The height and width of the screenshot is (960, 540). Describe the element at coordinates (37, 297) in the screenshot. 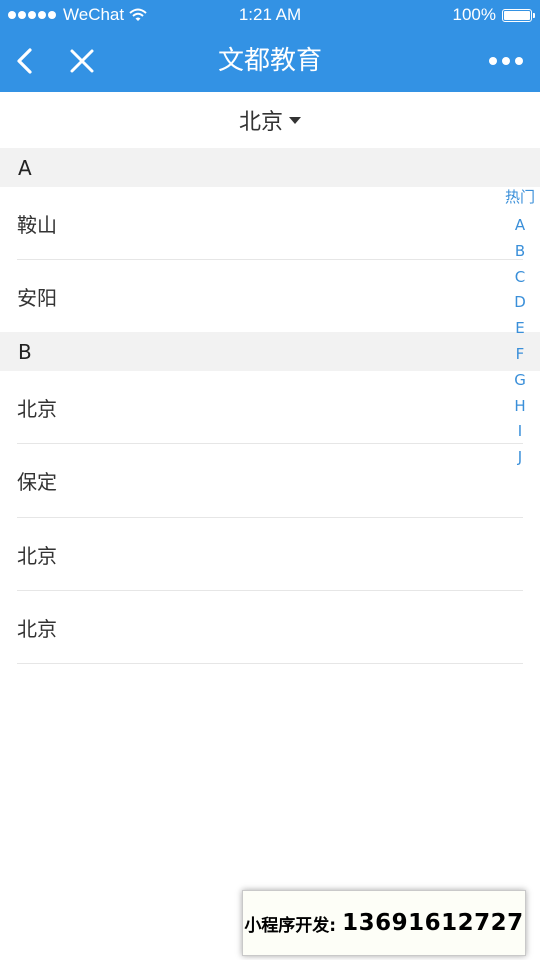

I see `city-item-label: 安阳` at that location.